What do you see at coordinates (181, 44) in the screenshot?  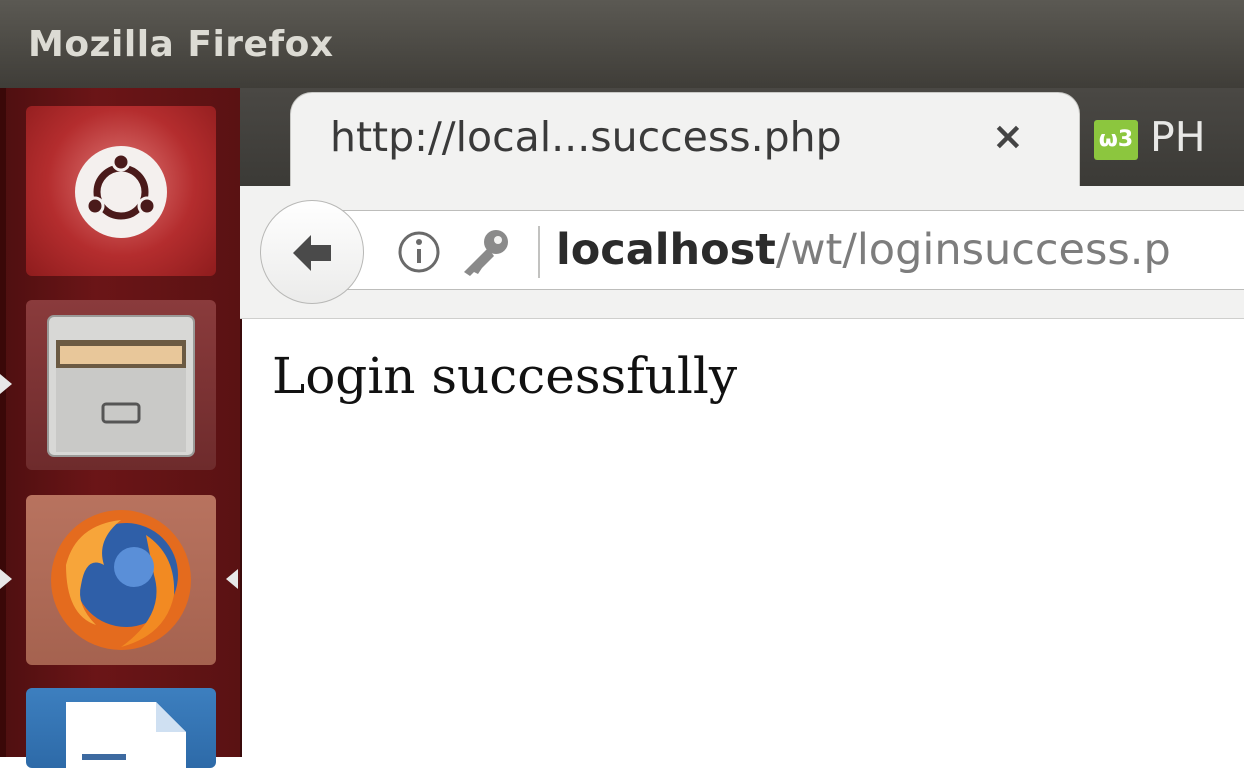 I see `window-title: Mozilla Firefox` at bounding box center [181, 44].